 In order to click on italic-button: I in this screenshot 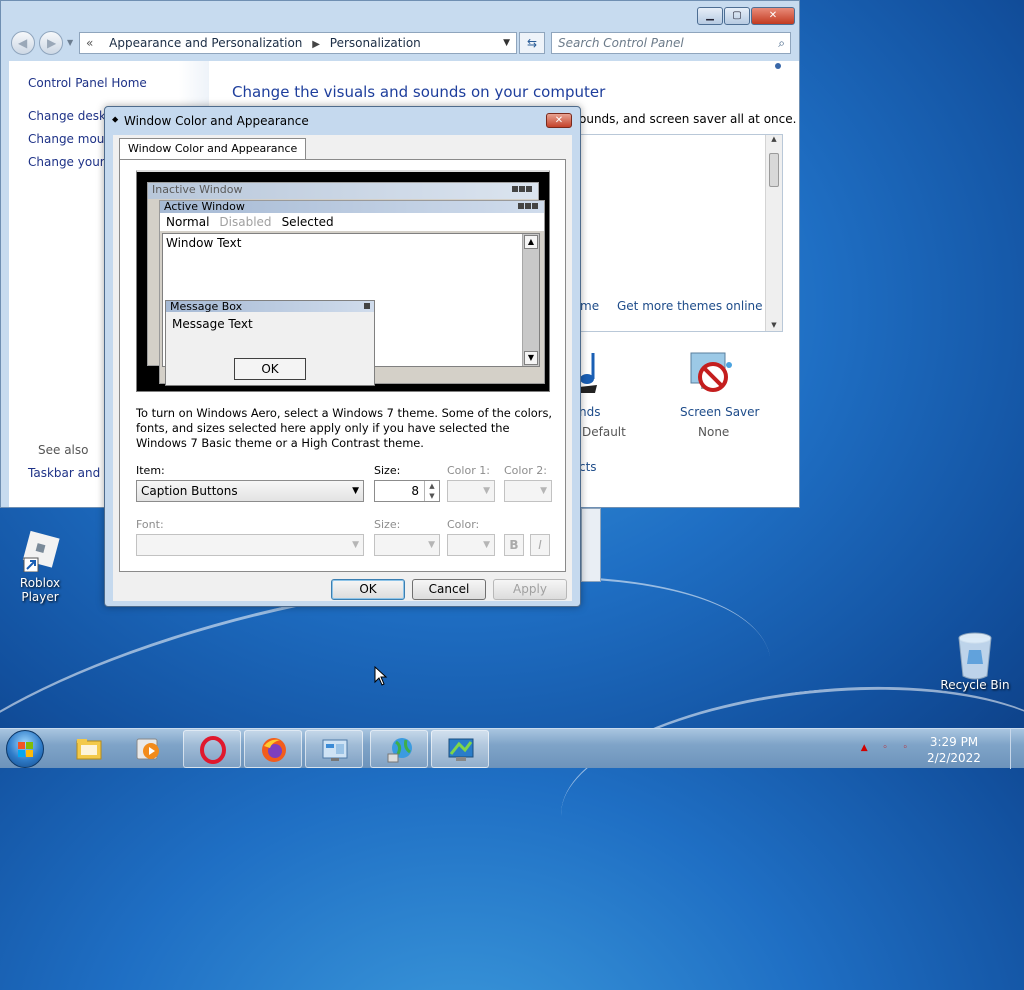, I will do `click(540, 545)`.